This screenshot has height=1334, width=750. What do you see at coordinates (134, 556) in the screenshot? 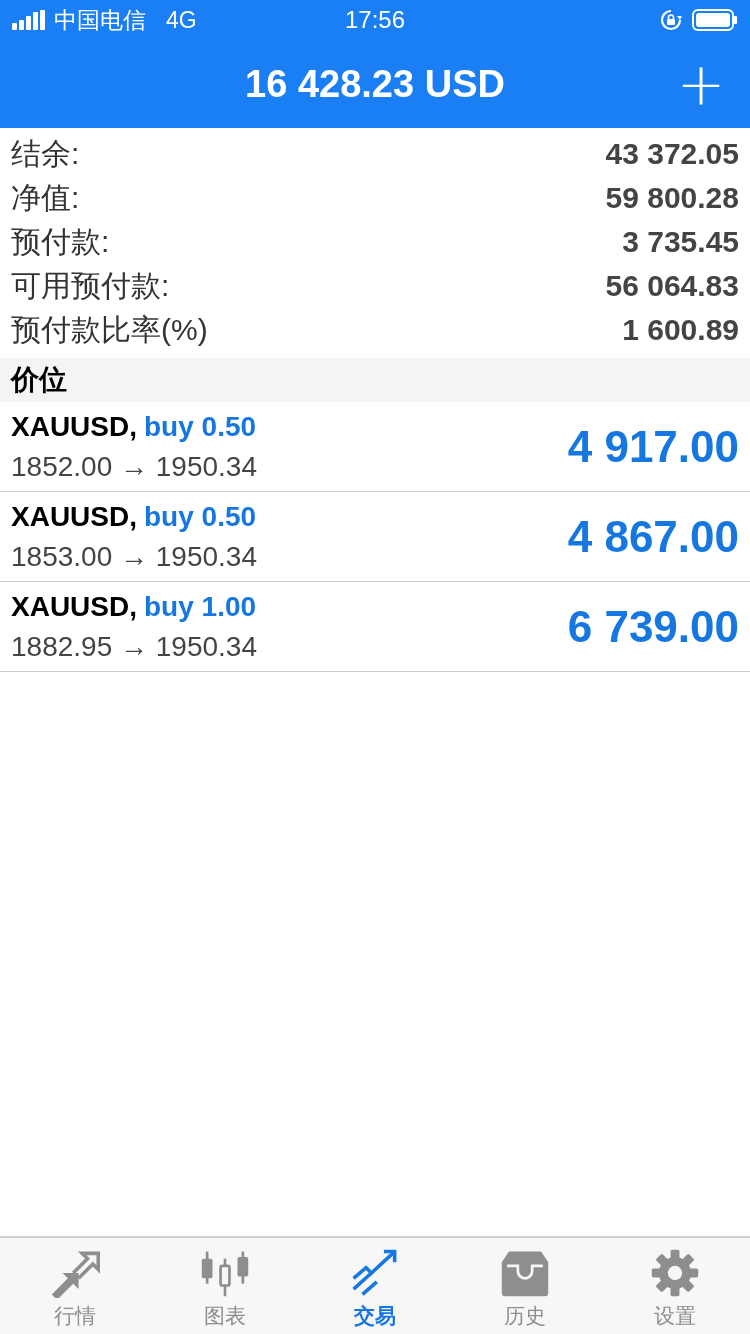
I see `price-range: 1853.00 → 1950.34` at bounding box center [134, 556].